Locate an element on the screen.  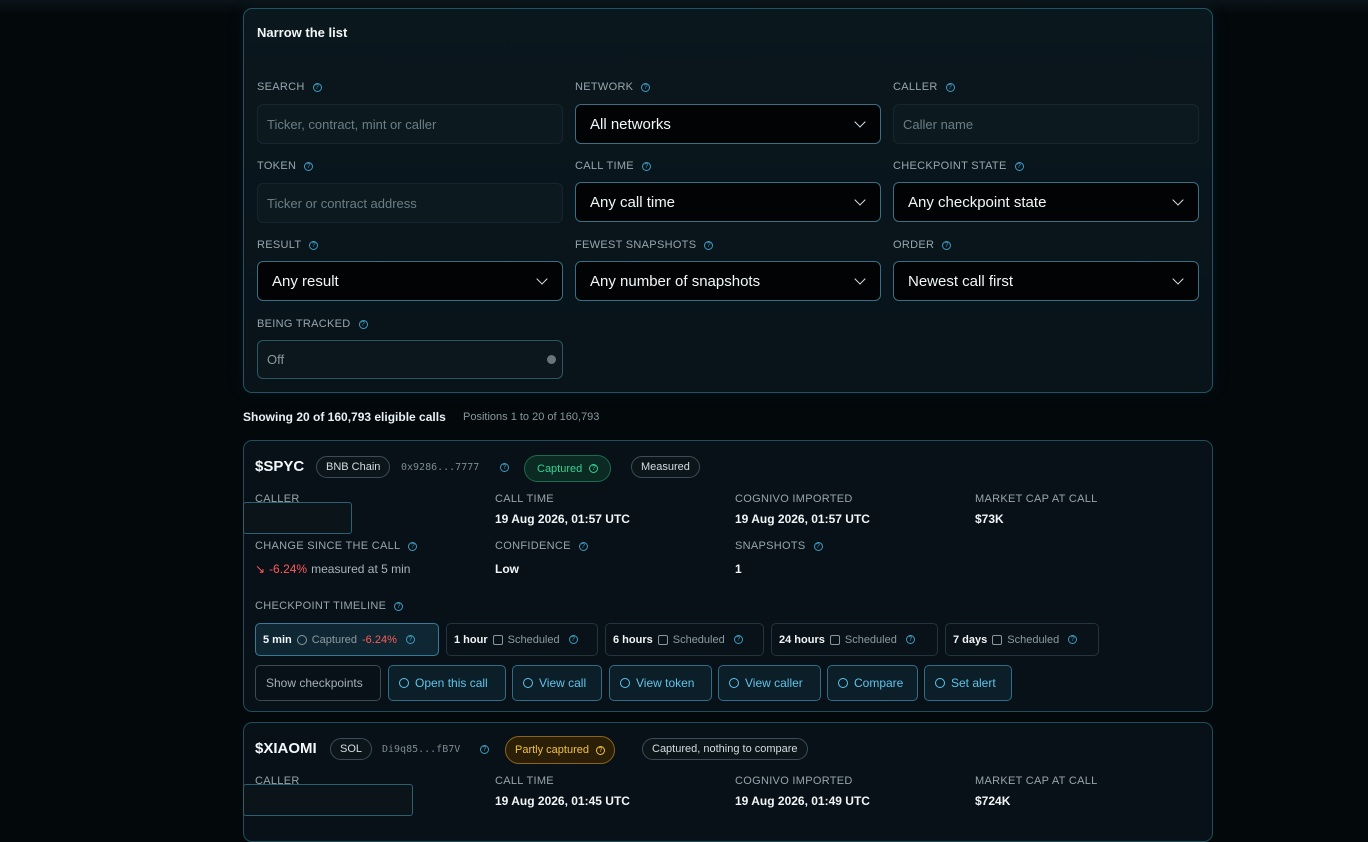
network-badge: SOL is located at coordinates (351, 749).